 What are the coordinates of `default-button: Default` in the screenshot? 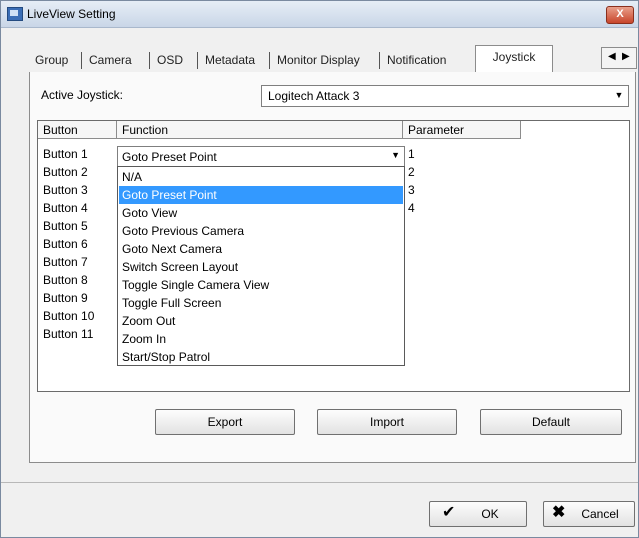 It's located at (551, 422).